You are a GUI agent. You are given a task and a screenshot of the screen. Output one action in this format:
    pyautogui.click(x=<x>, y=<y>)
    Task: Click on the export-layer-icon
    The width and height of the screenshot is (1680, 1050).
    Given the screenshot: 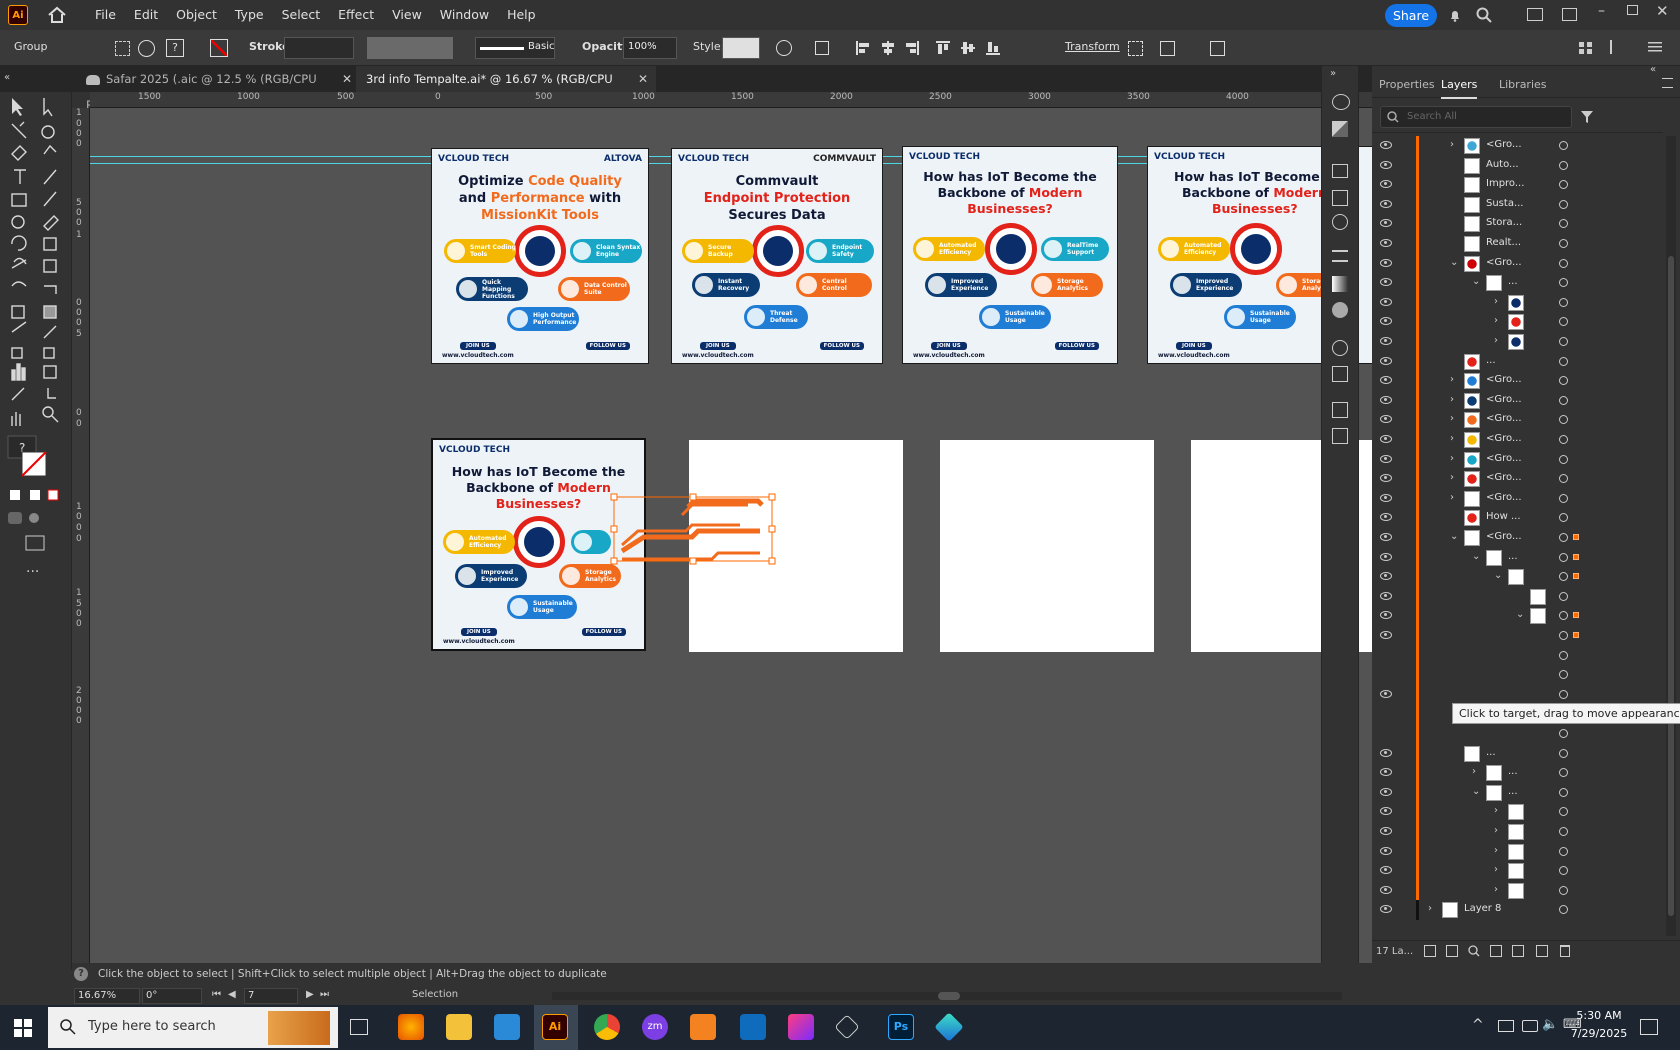 What is the action you would take?
    pyautogui.click(x=1452, y=951)
    